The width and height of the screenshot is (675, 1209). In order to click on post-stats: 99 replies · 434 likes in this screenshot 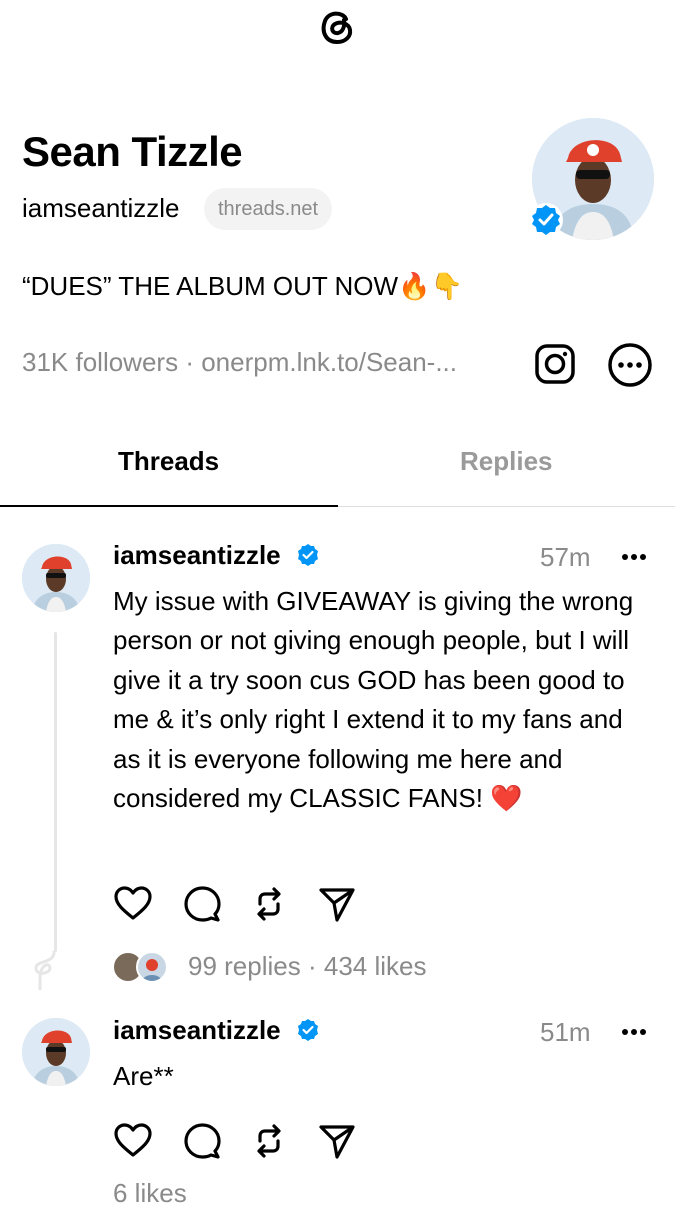, I will do `click(307, 966)`.